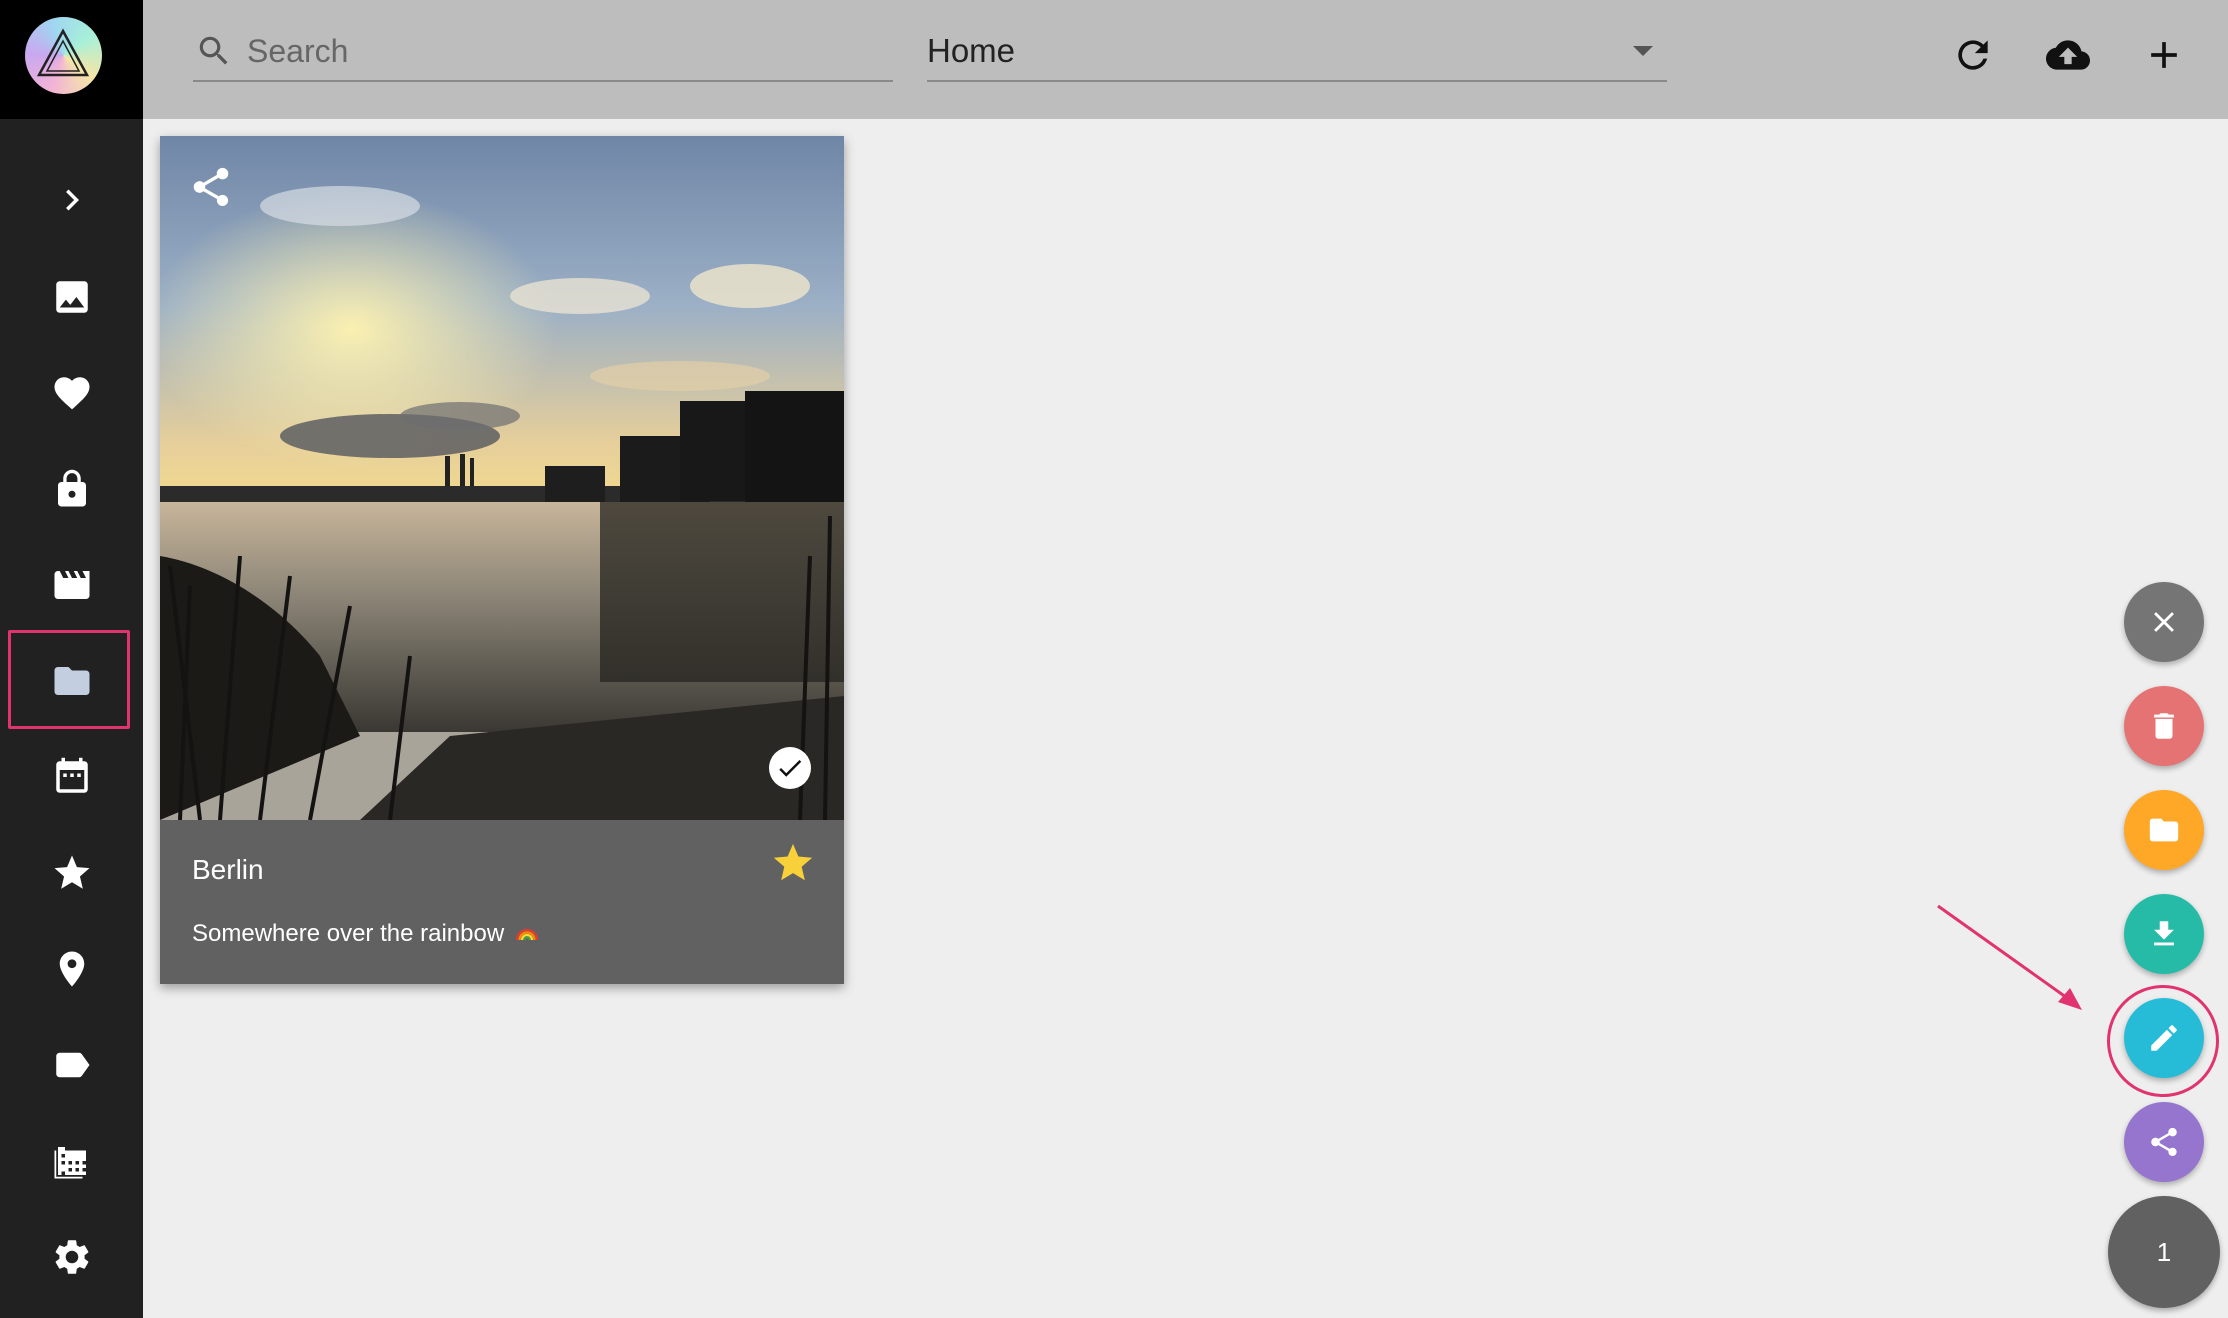 This screenshot has height=1318, width=2228. I want to click on sidebar-item-settings, so click(71, 1257).